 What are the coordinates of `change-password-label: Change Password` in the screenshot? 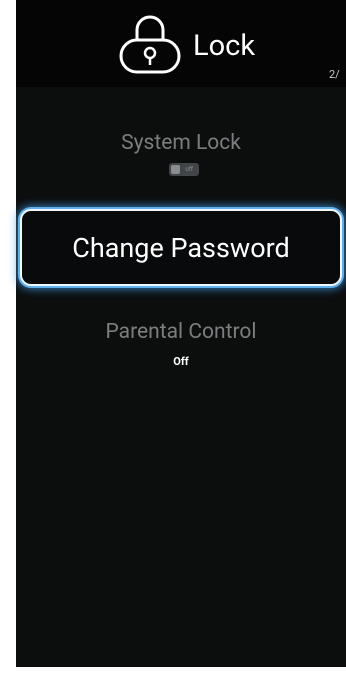 It's located at (181, 248).